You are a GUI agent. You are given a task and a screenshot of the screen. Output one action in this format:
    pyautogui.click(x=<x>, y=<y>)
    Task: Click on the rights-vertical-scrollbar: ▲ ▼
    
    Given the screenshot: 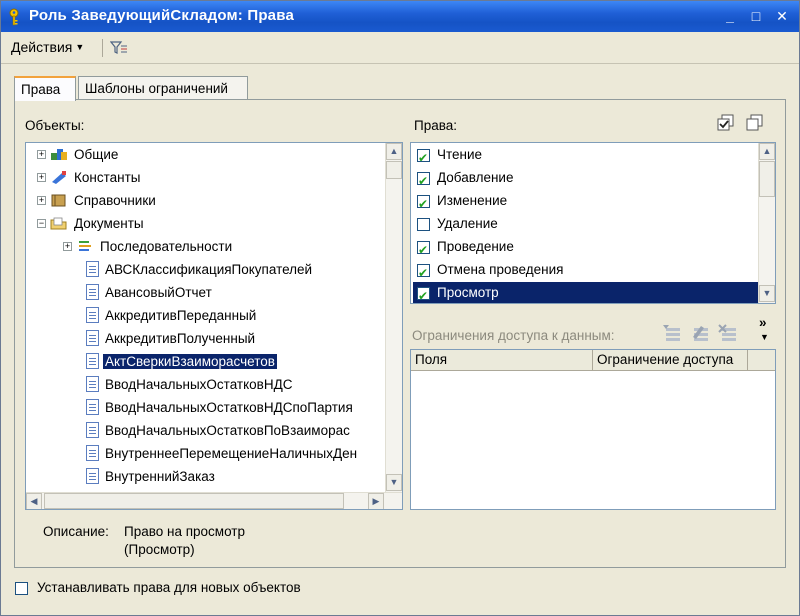 What is the action you would take?
    pyautogui.click(x=766, y=223)
    